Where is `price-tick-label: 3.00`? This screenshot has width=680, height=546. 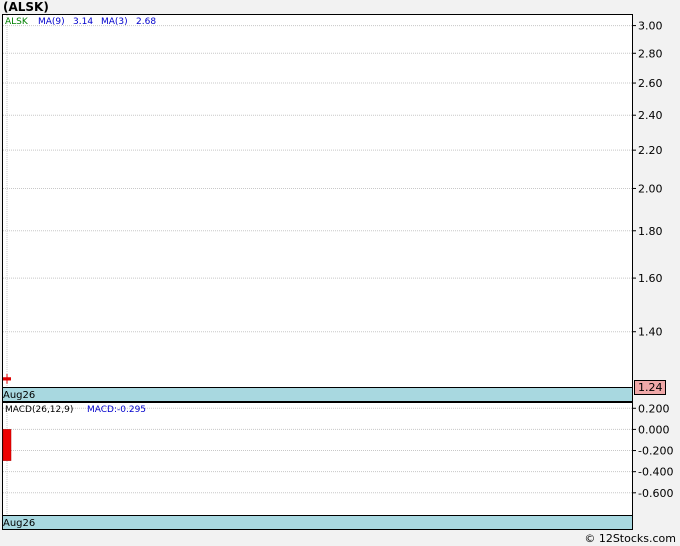 price-tick-label: 3.00 is located at coordinates (650, 26).